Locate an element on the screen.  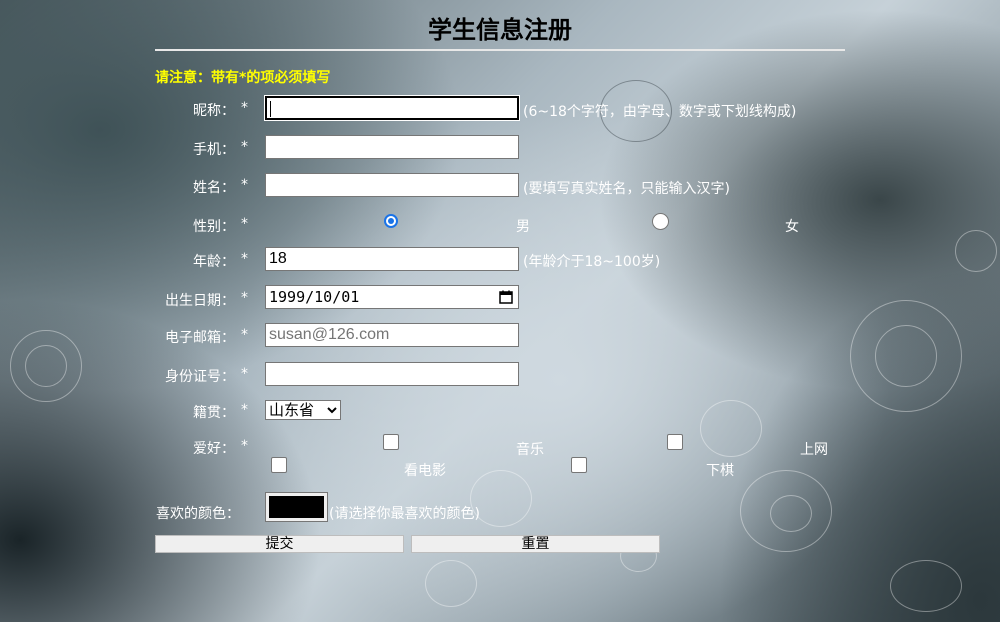
gender-male-label: 男 is located at coordinates (523, 227).